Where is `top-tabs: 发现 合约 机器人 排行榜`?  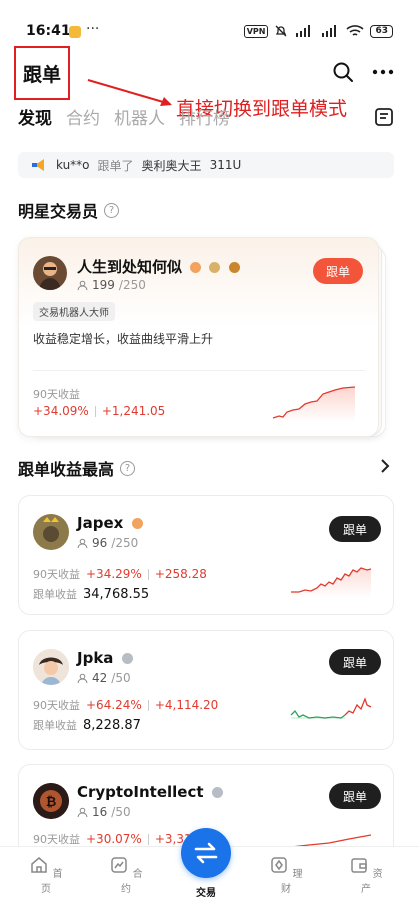 top-tabs: 发现 合约 机器人 排行榜 is located at coordinates (124, 116).